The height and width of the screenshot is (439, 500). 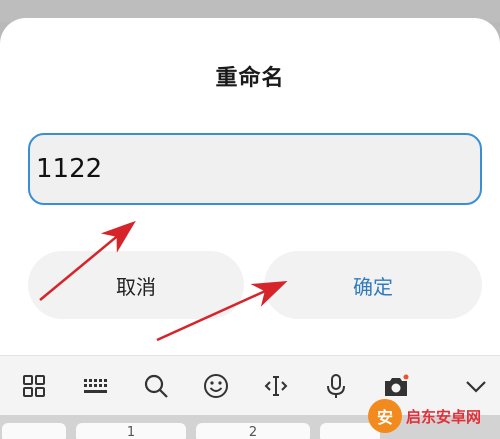 I want to click on cursor-icon, so click(x=276, y=386).